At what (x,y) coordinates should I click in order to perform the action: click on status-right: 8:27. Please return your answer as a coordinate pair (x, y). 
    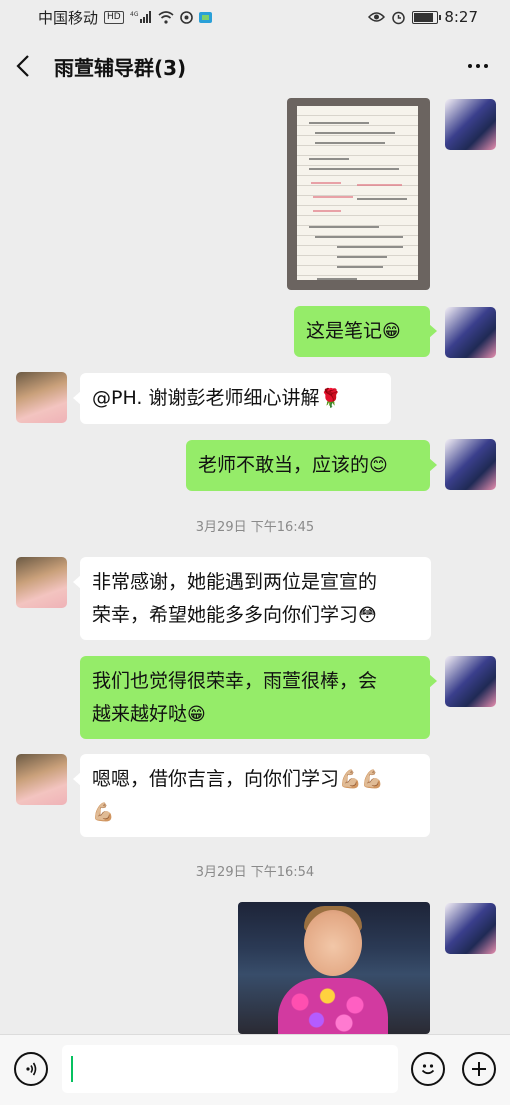
    Looking at the image, I should click on (423, 17).